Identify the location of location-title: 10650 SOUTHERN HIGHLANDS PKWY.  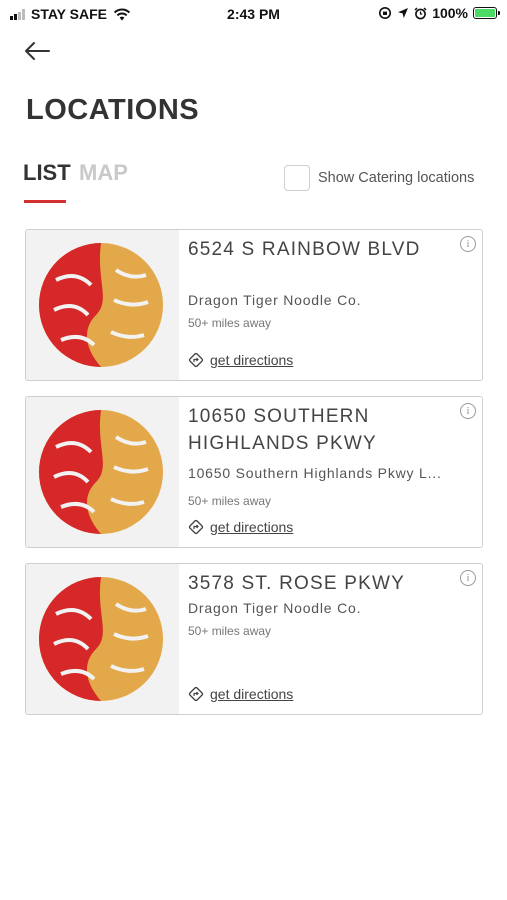
(282, 430).